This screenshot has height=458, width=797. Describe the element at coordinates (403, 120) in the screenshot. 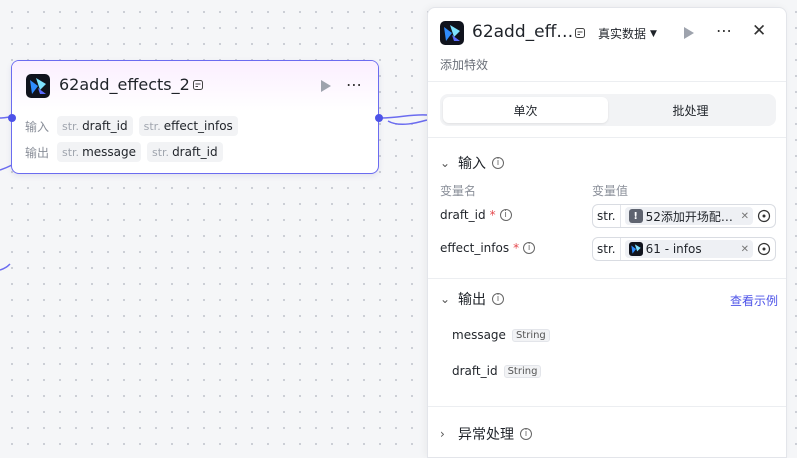

I see `edge-output-connection` at that location.